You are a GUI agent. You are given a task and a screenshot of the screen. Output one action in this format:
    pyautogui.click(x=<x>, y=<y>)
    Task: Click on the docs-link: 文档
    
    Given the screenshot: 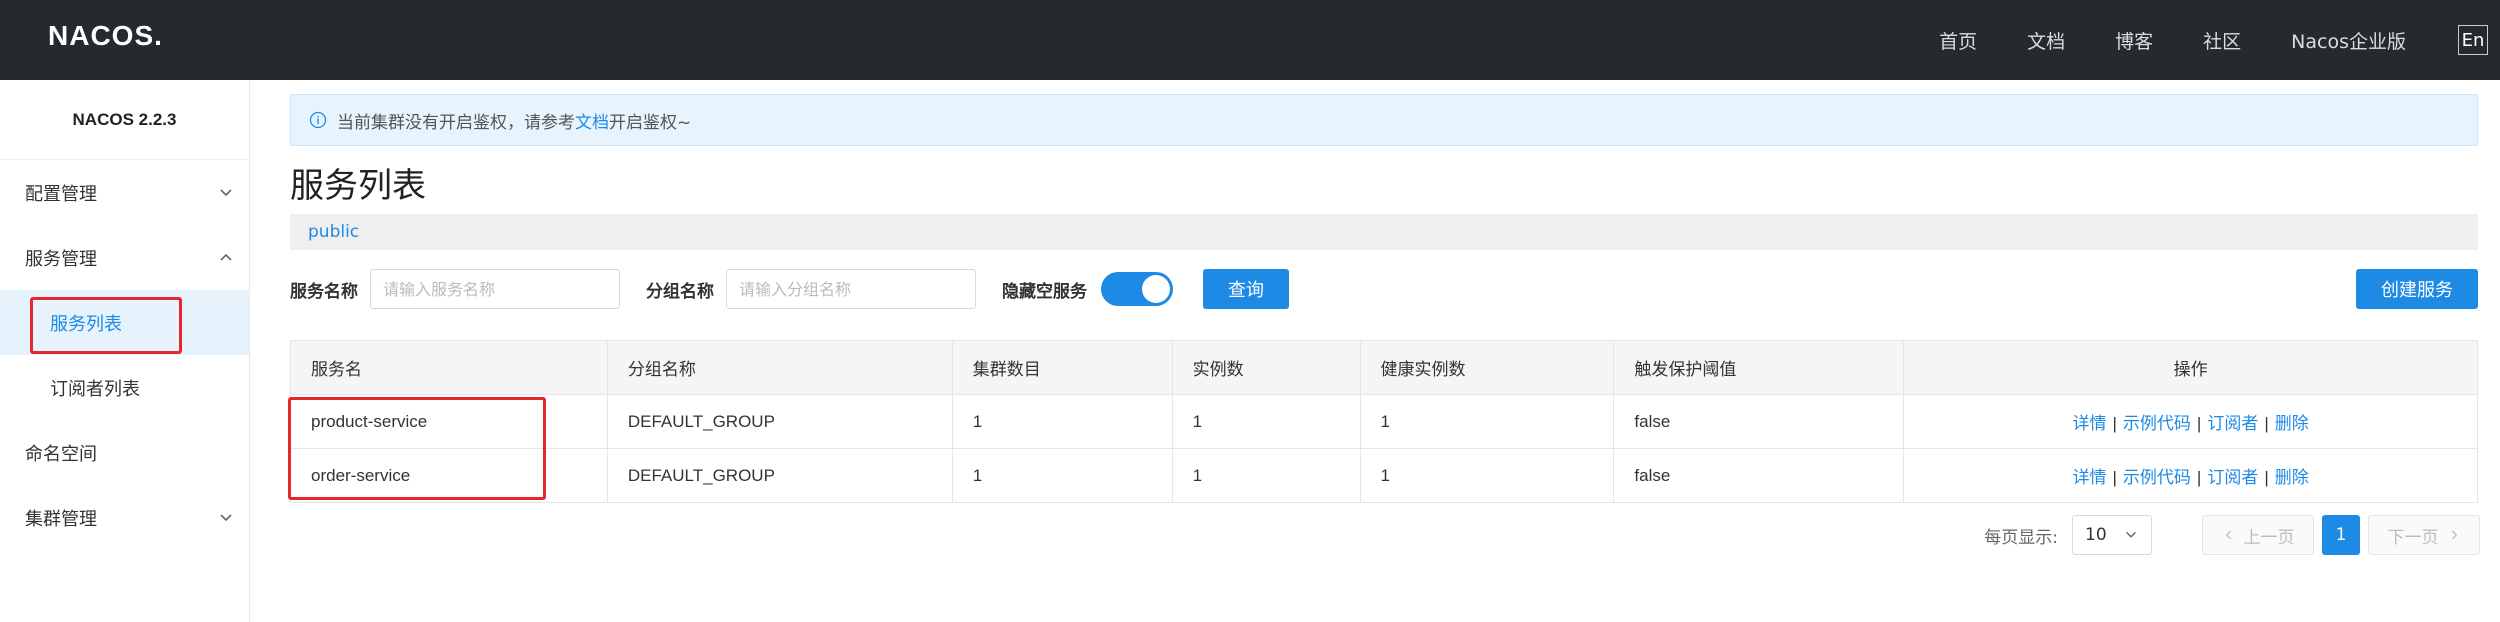 What is the action you would take?
    pyautogui.click(x=592, y=120)
    